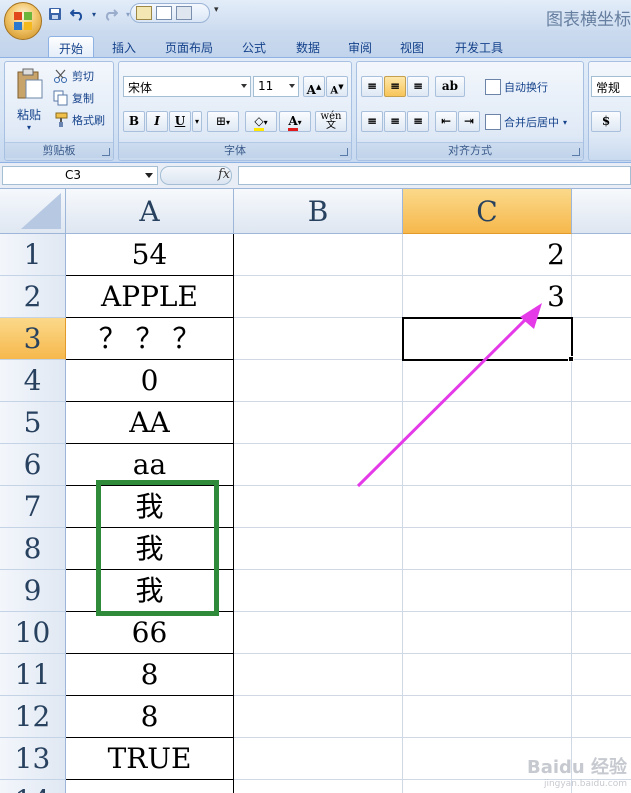  I want to click on cell-a1: 54, so click(150, 255).